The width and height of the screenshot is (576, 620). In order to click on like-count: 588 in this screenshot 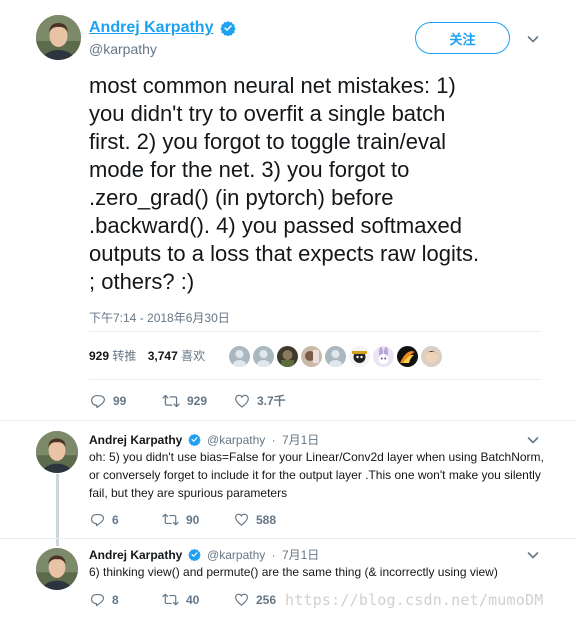, I will do `click(266, 519)`.